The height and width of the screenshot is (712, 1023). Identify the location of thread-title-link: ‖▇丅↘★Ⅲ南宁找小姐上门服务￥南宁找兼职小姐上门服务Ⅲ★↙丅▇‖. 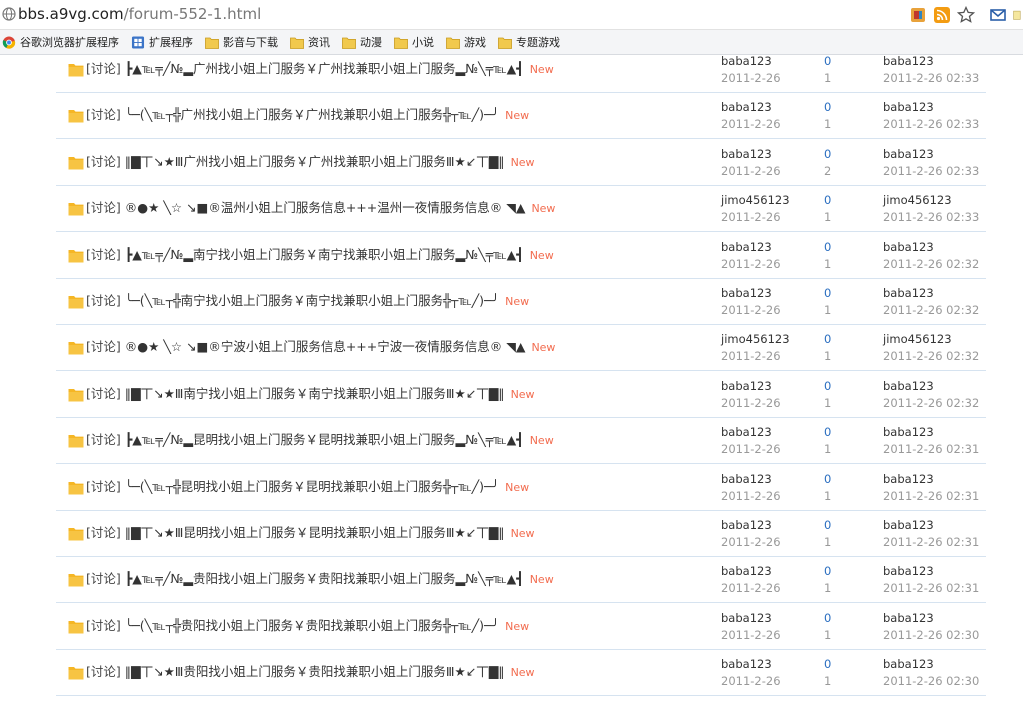
(313, 393).